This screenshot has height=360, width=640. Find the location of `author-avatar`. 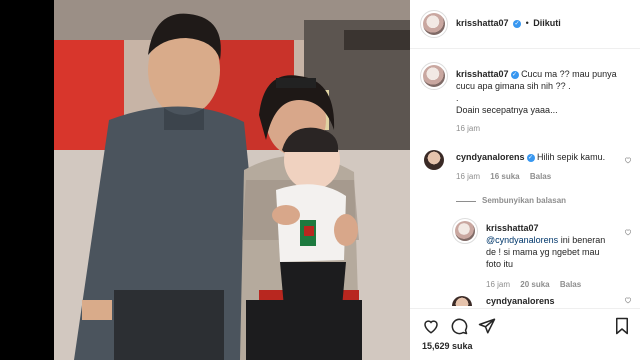

author-avatar is located at coordinates (434, 24).